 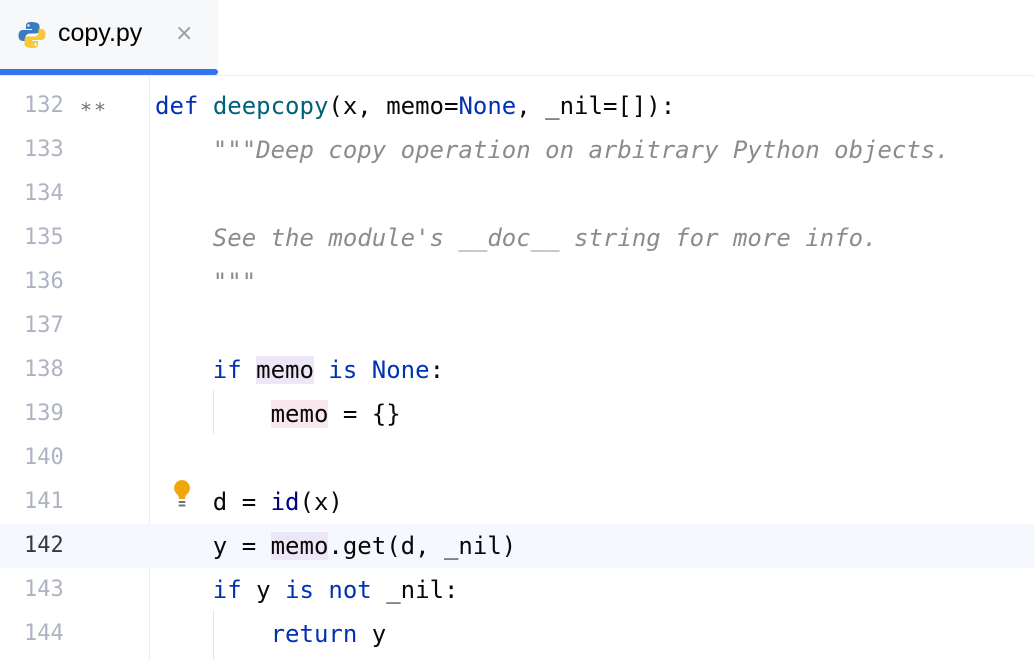 What do you see at coordinates (94, 106) in the screenshot?
I see `override-marker-icon: ∗∗` at bounding box center [94, 106].